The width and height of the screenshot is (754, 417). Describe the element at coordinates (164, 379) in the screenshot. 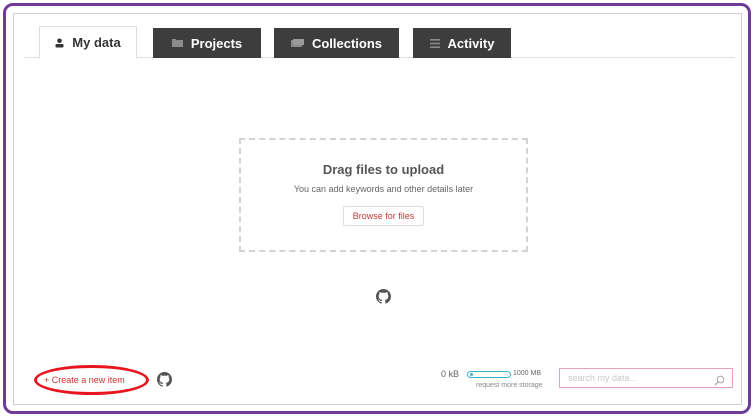

I see `github-footer-icon` at that location.